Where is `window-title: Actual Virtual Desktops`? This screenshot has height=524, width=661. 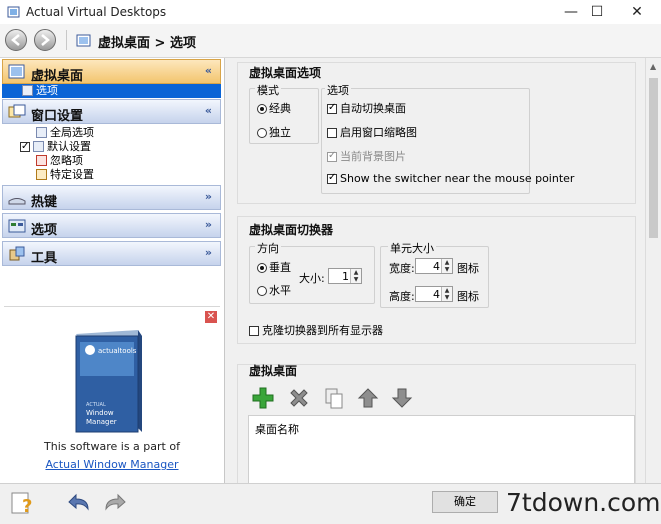 window-title: Actual Virtual Desktops is located at coordinates (96, 12).